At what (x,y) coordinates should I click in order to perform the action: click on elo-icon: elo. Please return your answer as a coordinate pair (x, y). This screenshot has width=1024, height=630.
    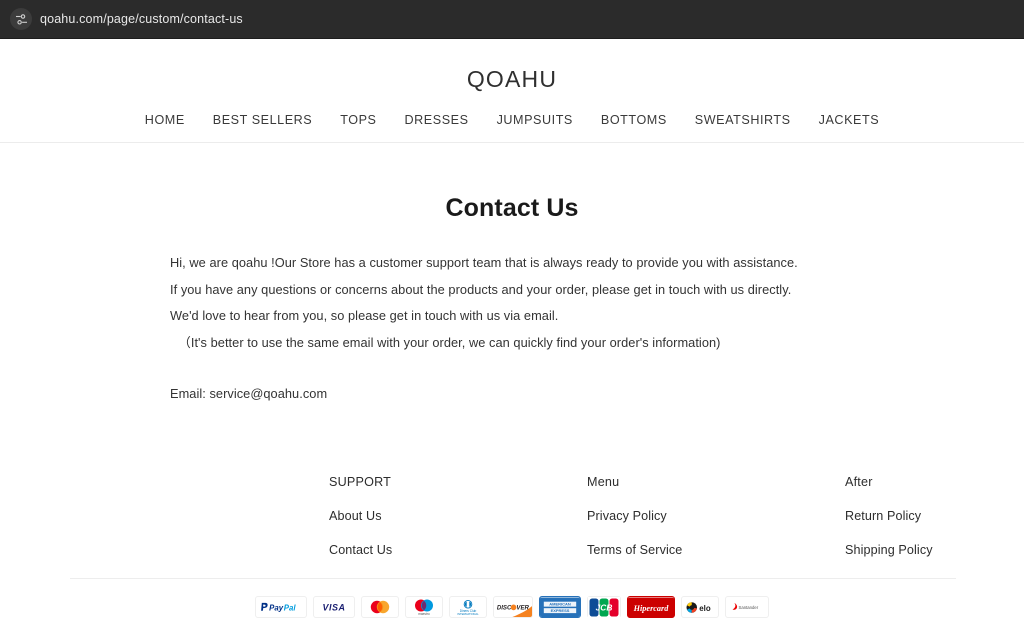
    Looking at the image, I should click on (700, 607).